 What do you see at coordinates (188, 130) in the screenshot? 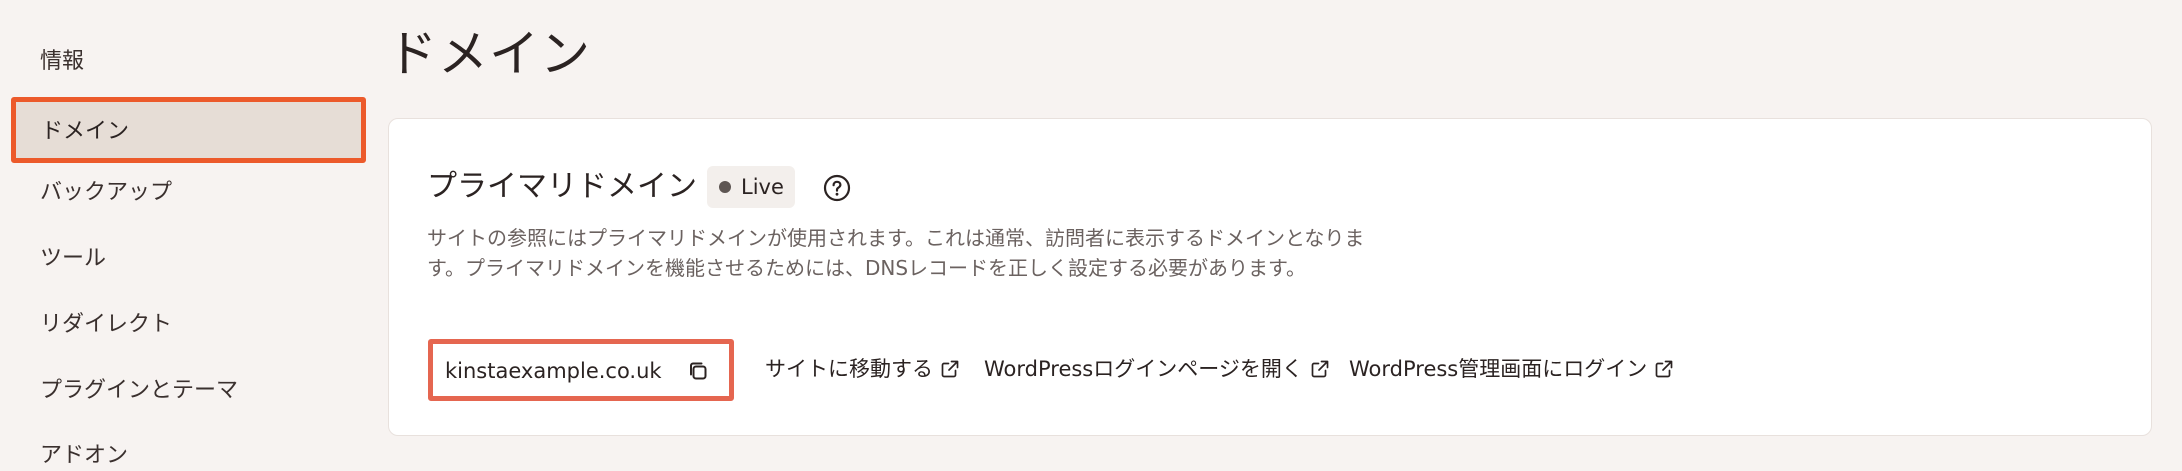
I see `sidebar-item-domains: ドメイン` at bounding box center [188, 130].